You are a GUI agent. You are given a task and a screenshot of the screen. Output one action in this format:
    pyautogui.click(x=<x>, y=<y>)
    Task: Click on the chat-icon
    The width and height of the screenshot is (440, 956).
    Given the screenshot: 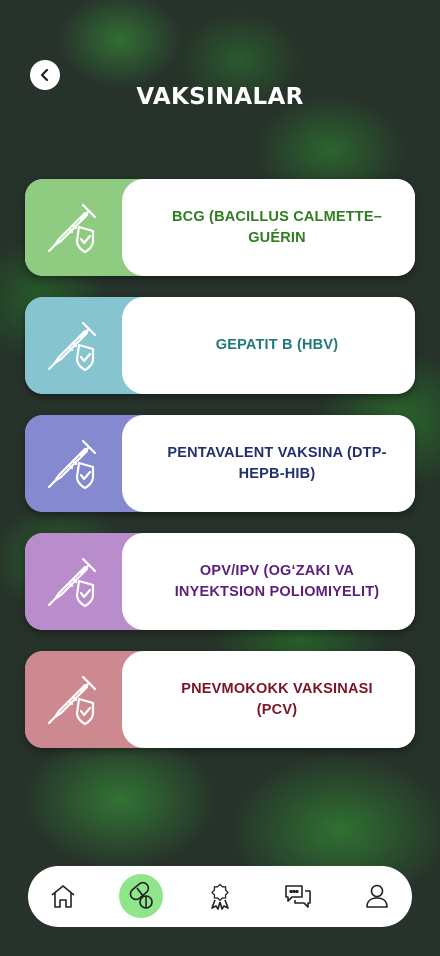 What is the action you would take?
    pyautogui.click(x=298, y=896)
    